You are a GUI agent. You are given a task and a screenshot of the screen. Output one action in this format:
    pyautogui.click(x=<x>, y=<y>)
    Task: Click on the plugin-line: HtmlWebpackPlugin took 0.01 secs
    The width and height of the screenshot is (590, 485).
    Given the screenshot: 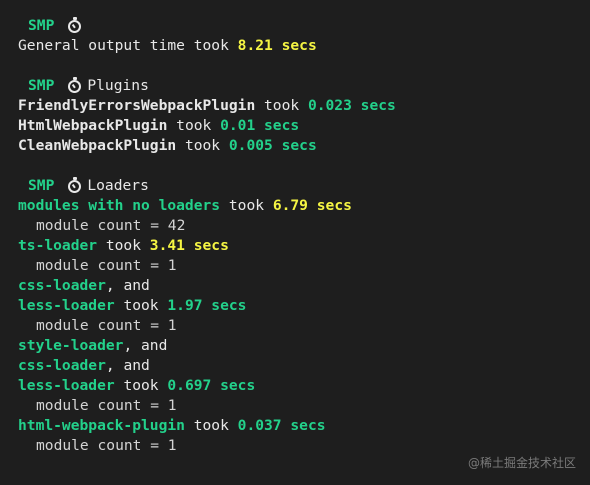 What is the action you would take?
    pyautogui.click(x=298, y=126)
    